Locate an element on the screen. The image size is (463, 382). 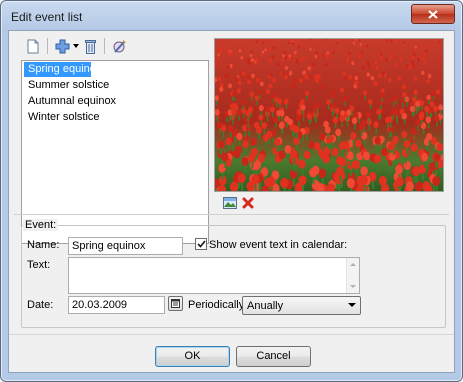
ok-button: OK is located at coordinates (192, 356).